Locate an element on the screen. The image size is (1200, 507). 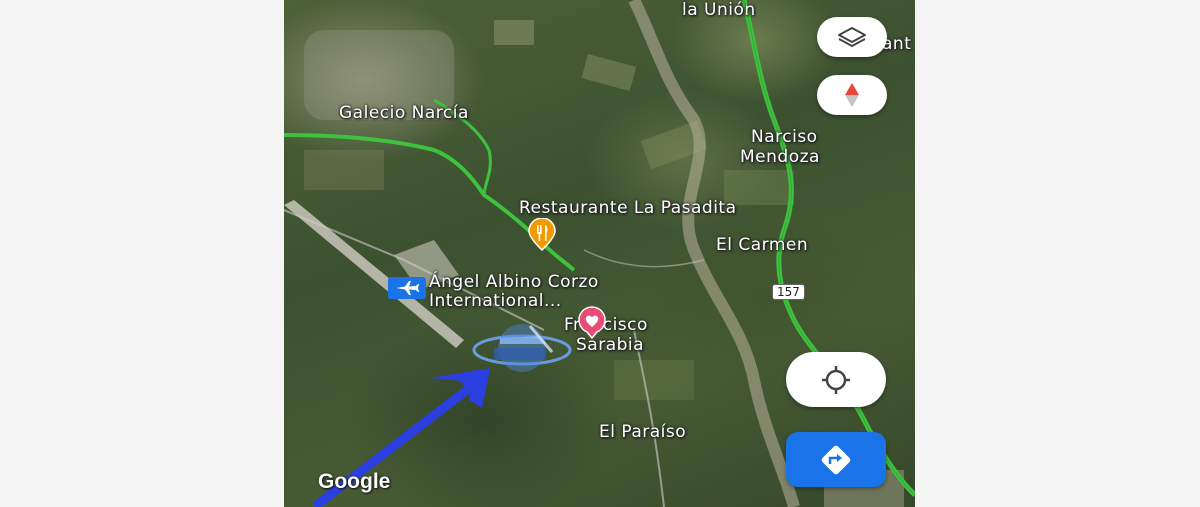
place-label-airport-line1: Ángel Albino Corzo is located at coordinates (514, 282).